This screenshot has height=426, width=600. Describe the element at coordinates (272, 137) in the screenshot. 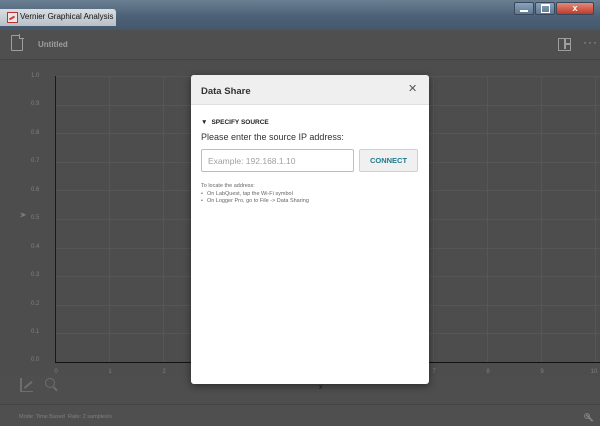

I see `ip-prompt: Please enter the source IP address:` at that location.